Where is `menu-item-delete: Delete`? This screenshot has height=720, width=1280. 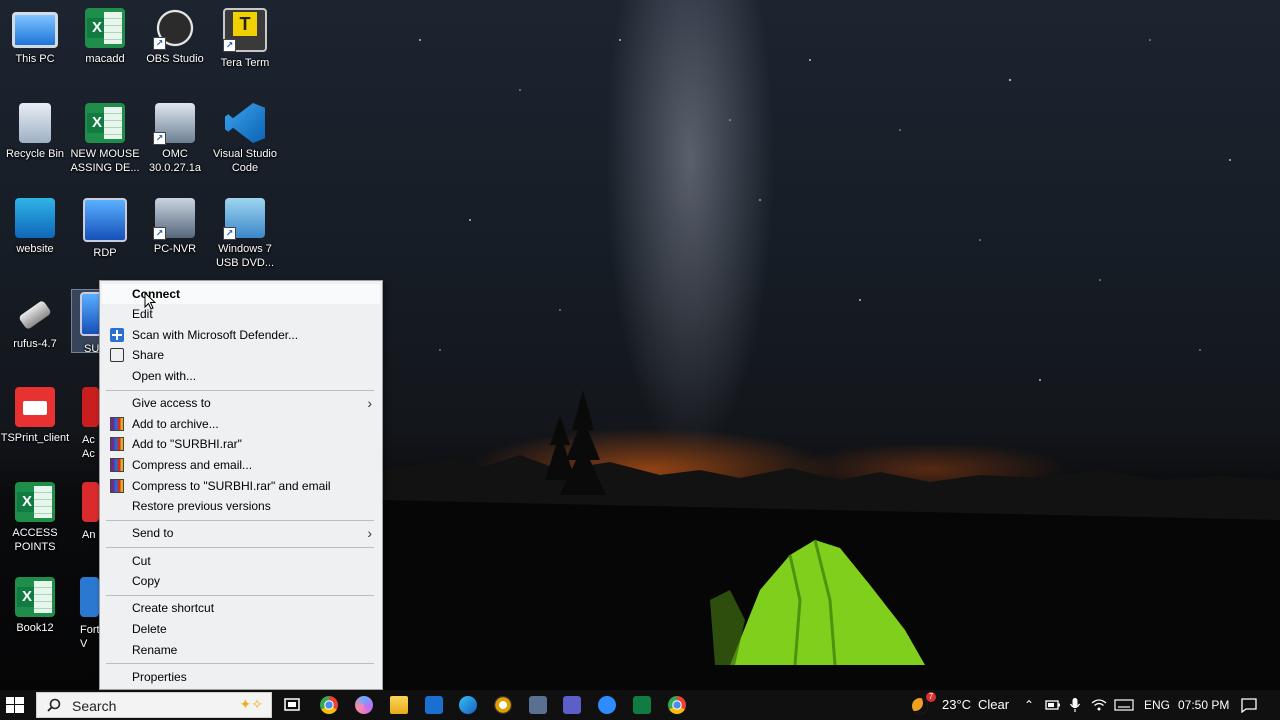 menu-item-delete: Delete is located at coordinates (241, 629).